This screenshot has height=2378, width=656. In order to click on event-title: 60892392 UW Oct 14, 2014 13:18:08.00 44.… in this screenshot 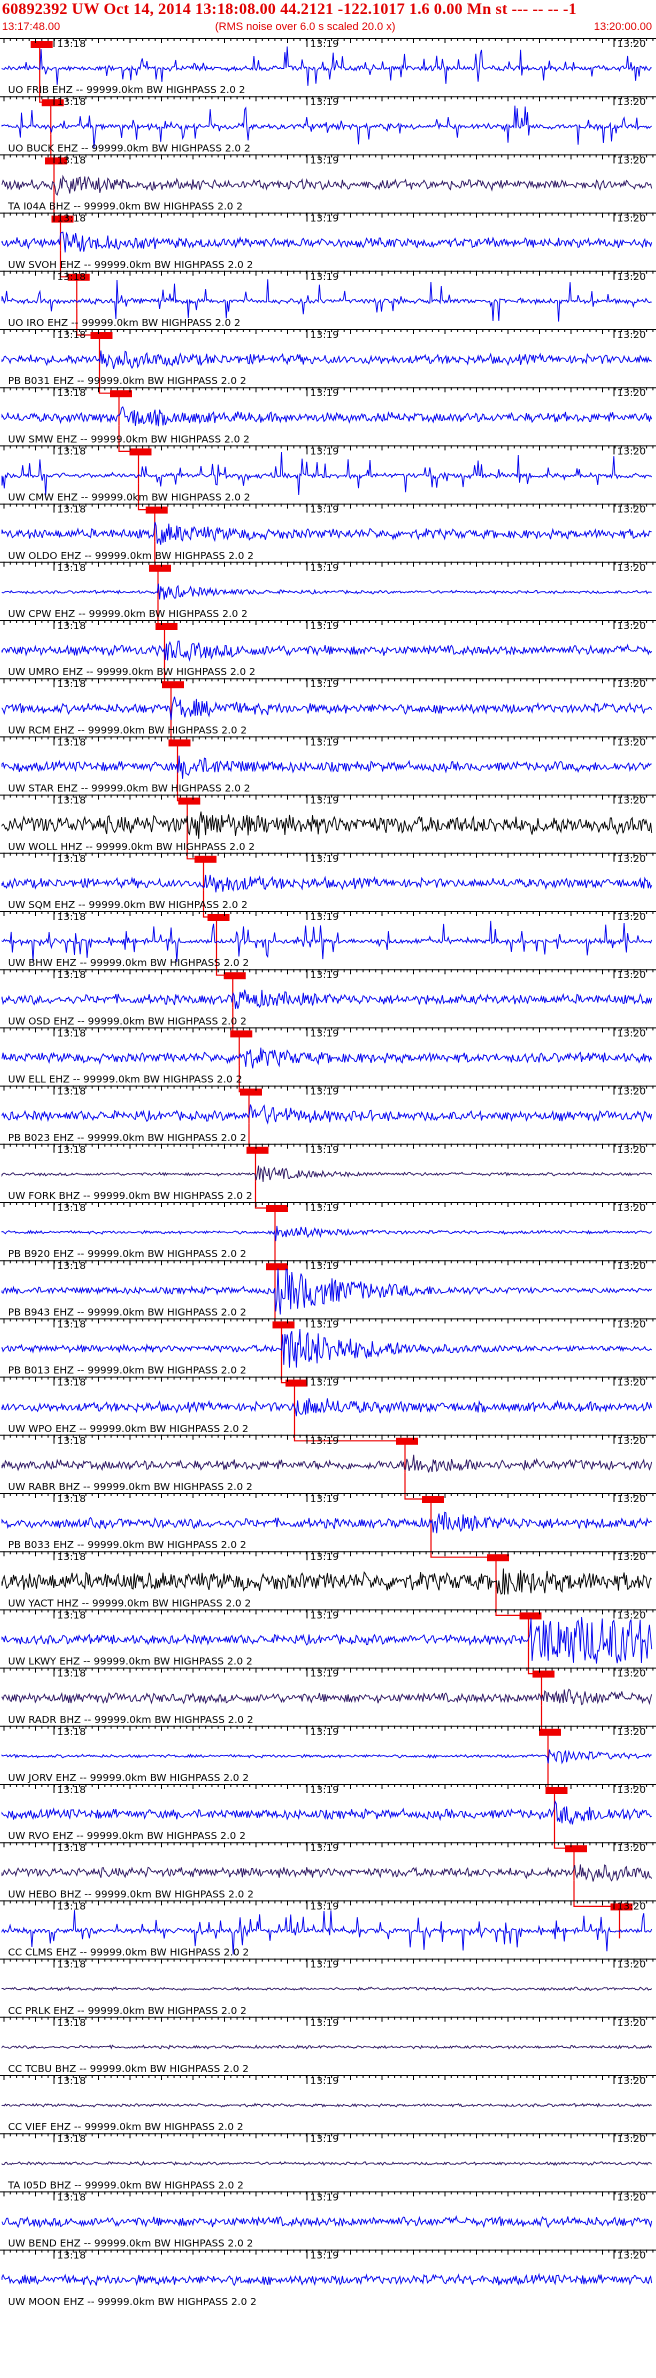, I will do `click(289, 9)`.